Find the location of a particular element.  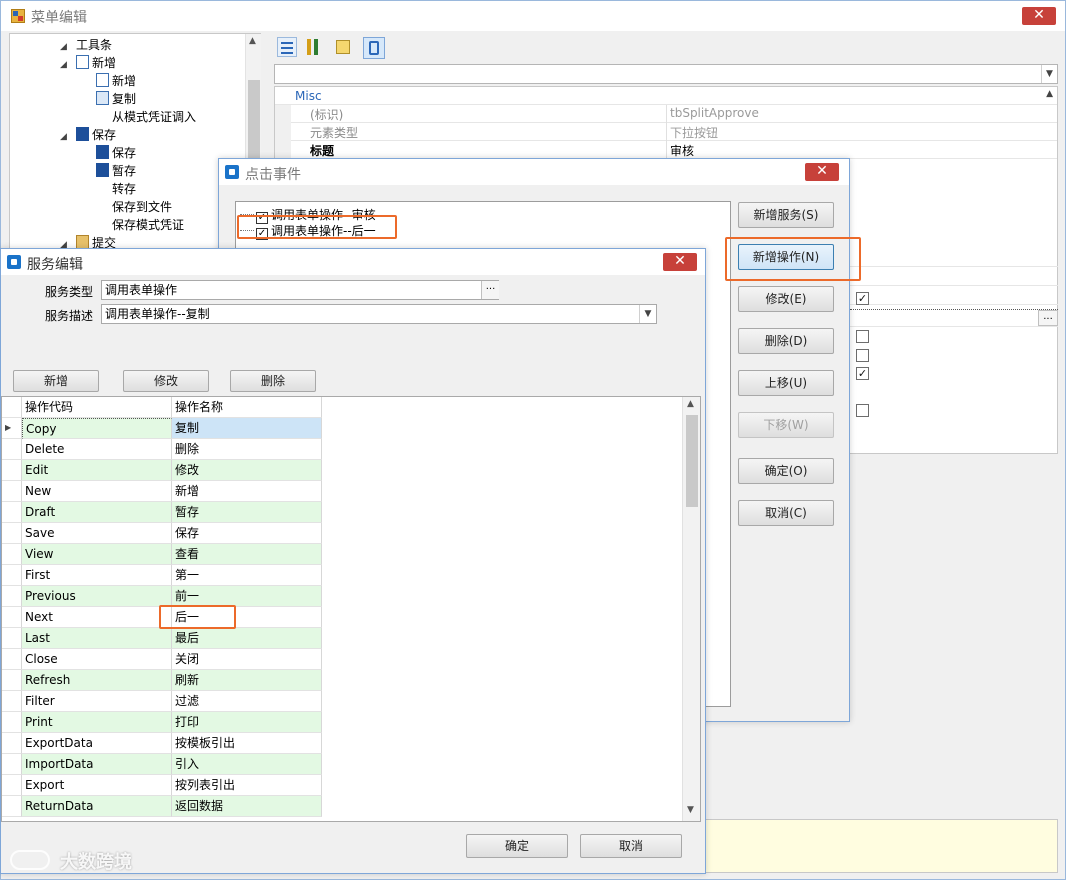

tree-item: 暂存 is located at coordinates (116, 171).